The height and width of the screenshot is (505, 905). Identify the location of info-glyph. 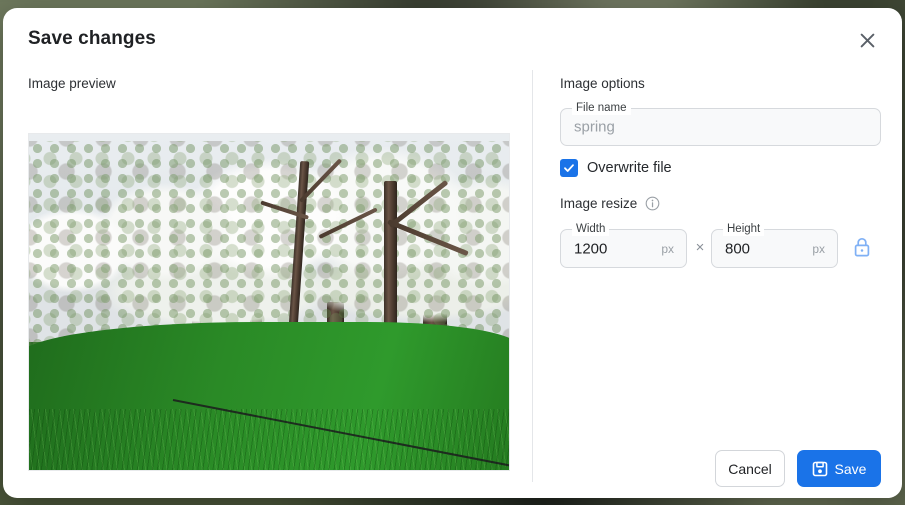
(652, 203).